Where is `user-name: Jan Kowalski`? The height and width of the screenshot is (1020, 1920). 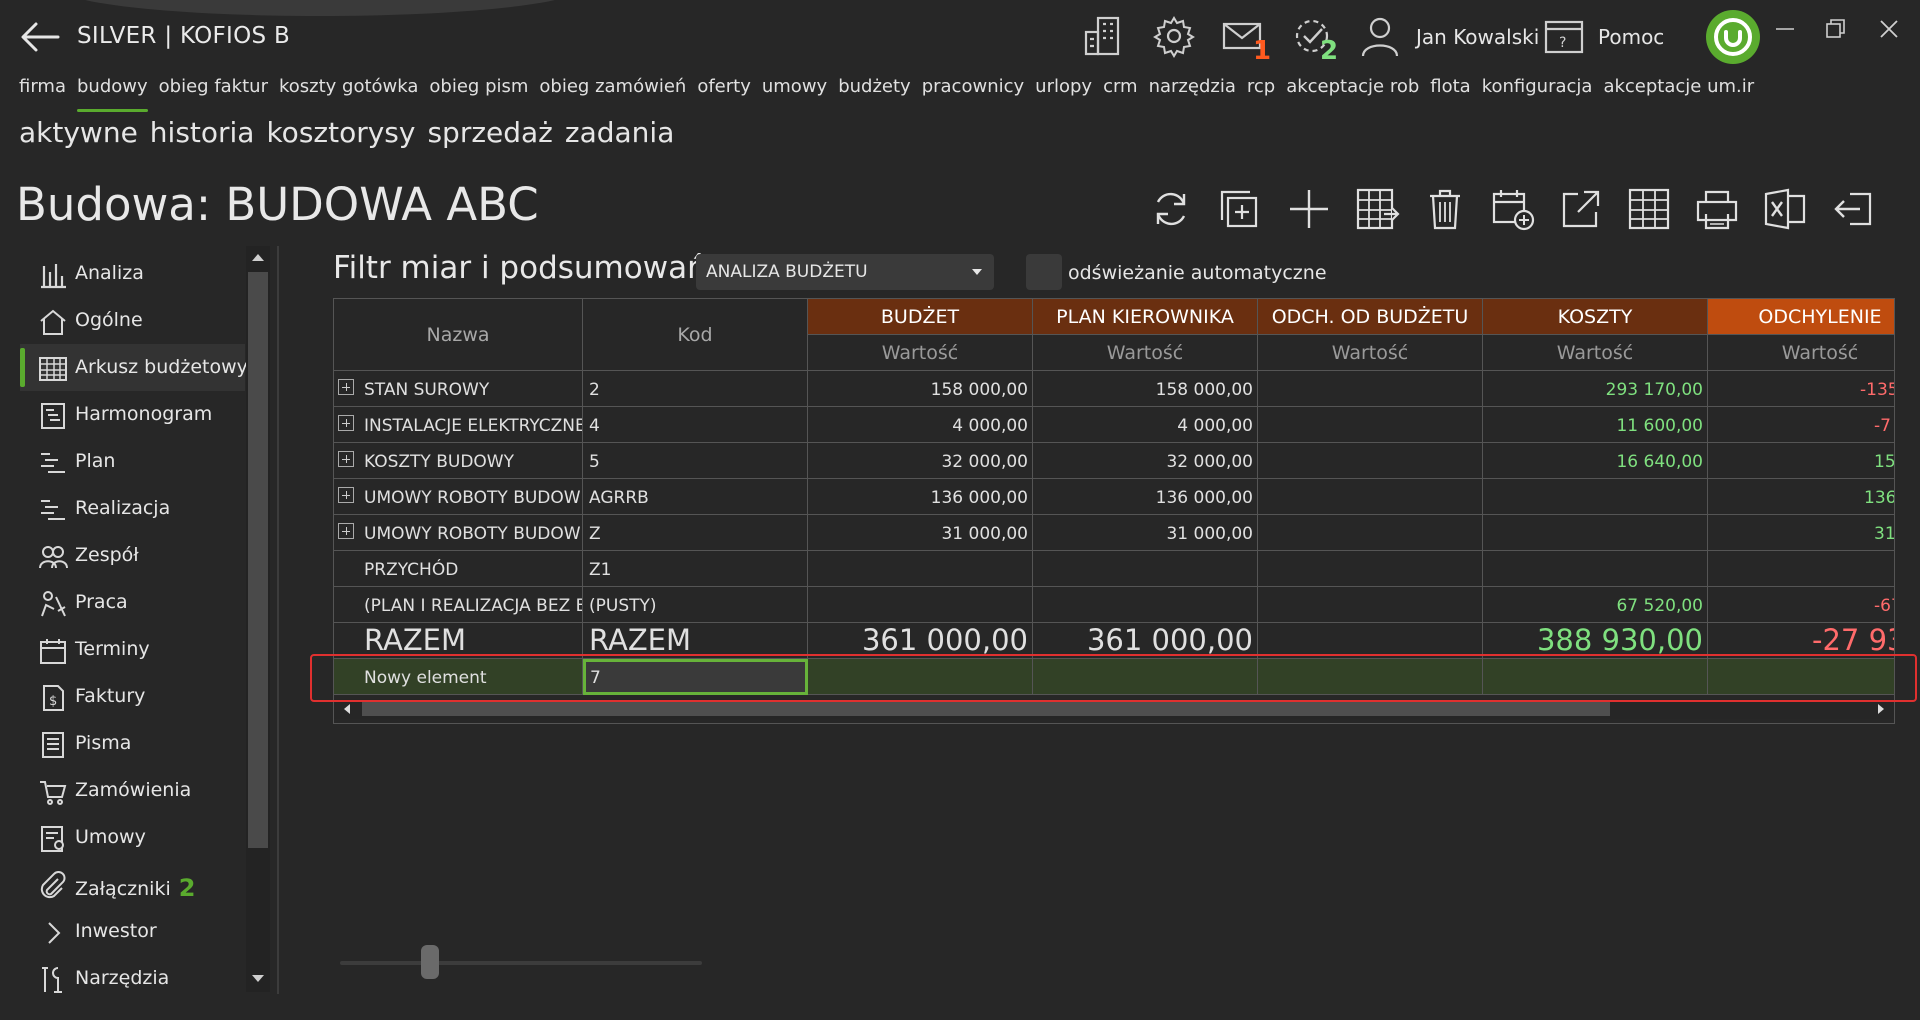
user-name: Jan Kowalski is located at coordinates (1477, 37).